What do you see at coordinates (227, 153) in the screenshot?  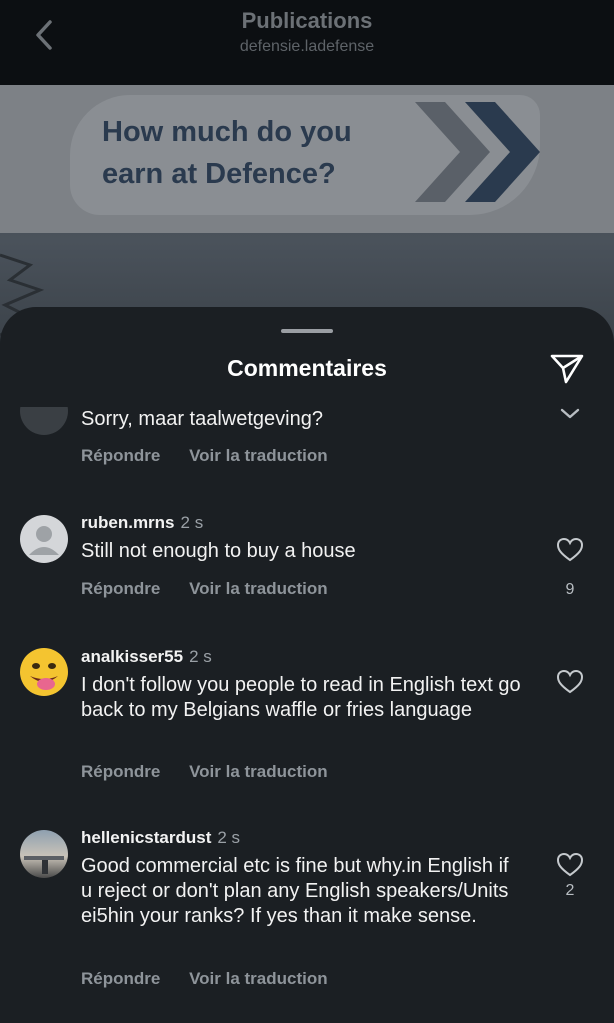 I see `banner-text: How much do you earn at Defence?` at bounding box center [227, 153].